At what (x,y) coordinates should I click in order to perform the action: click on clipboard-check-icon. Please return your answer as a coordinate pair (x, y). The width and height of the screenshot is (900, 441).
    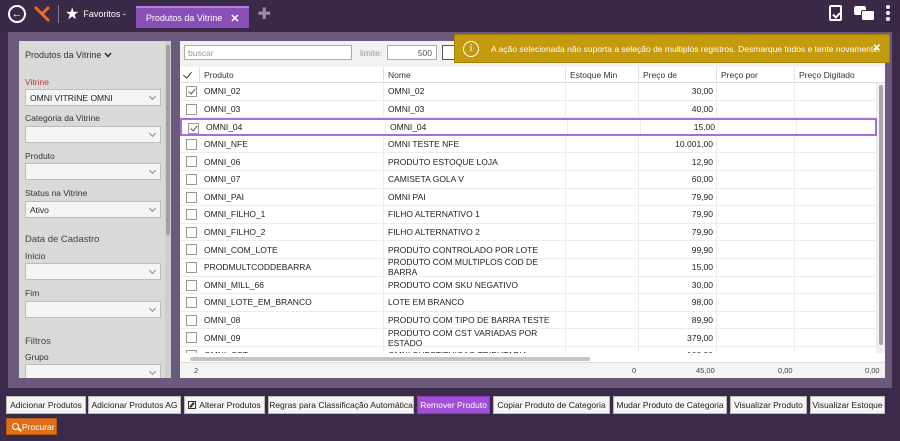
    Looking at the image, I should click on (835, 13).